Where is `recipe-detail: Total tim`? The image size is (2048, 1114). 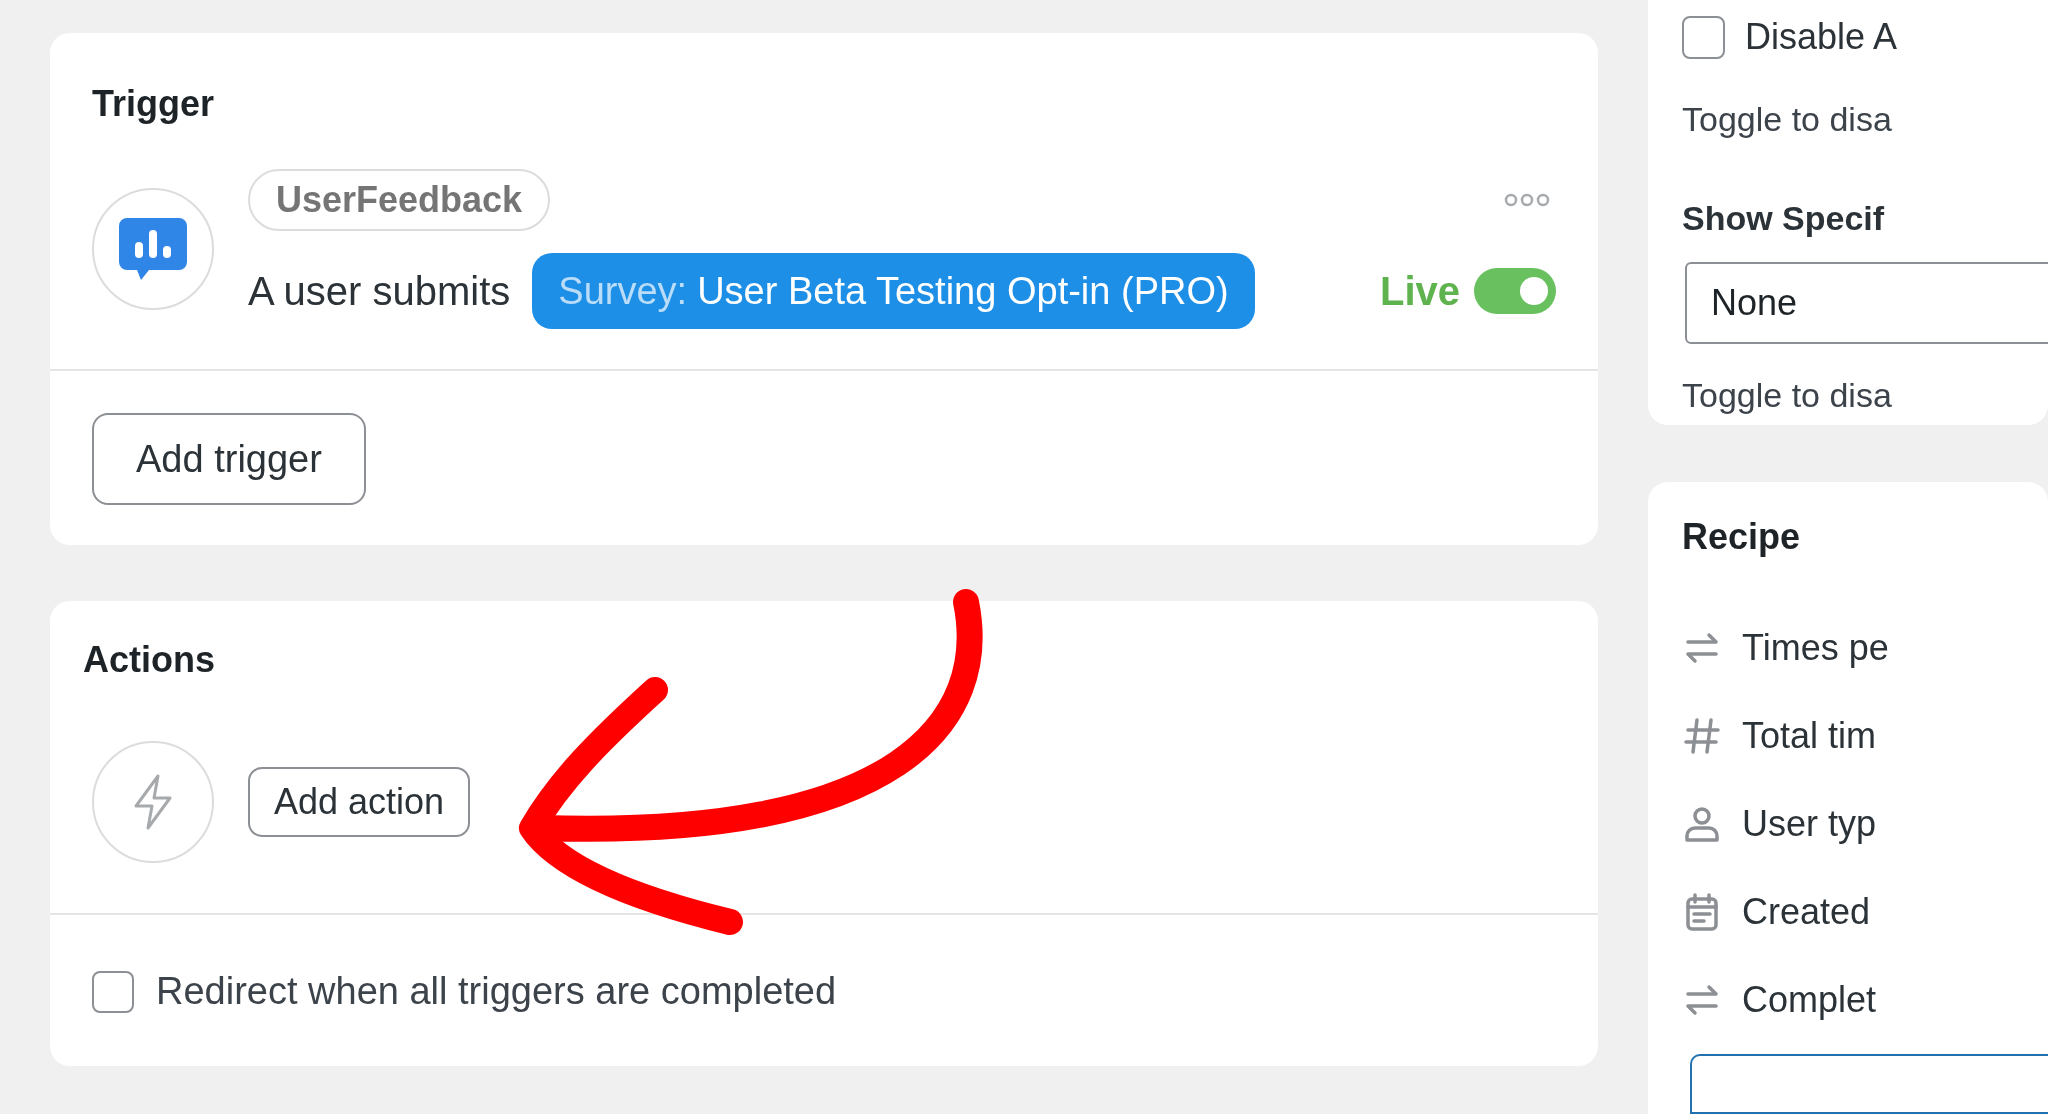 recipe-detail: Total tim is located at coordinates (1809, 736).